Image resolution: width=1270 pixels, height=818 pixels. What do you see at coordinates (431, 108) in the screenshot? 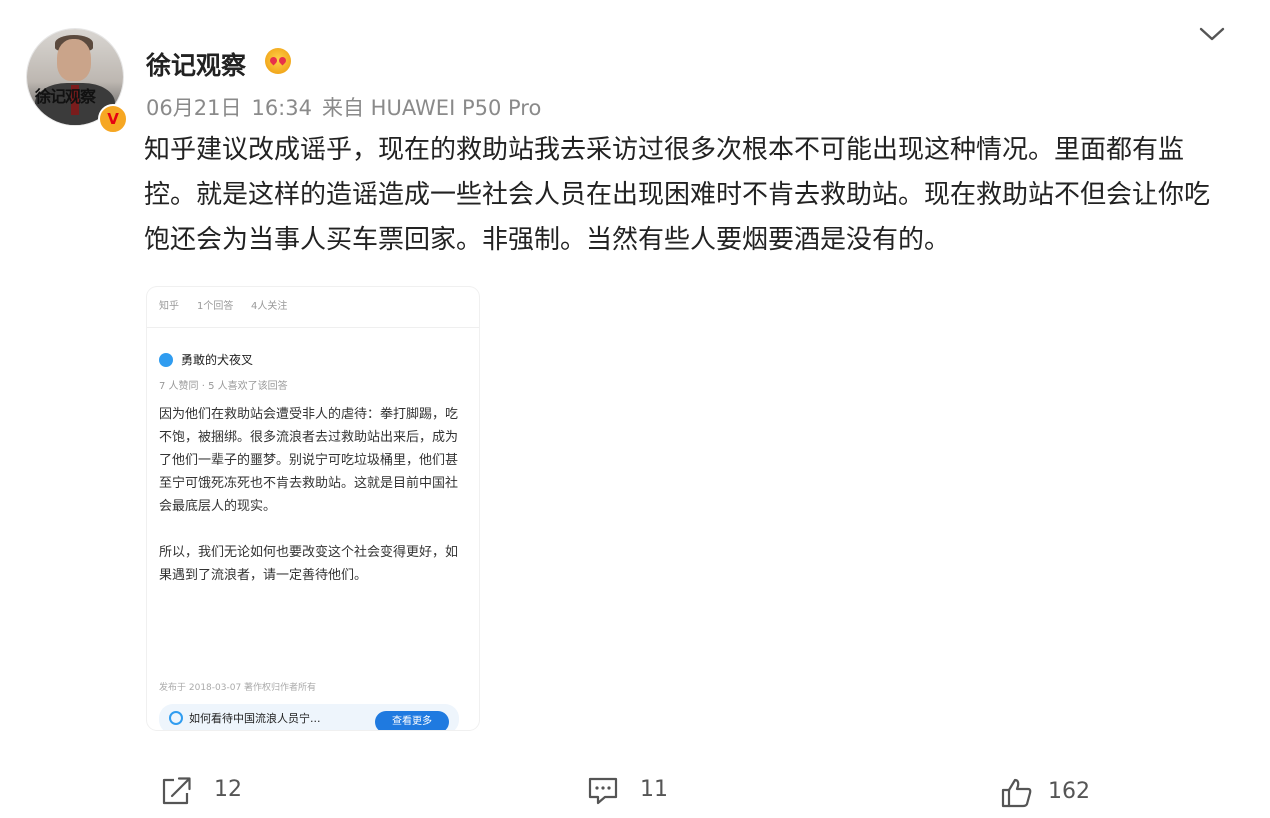
I see `post-source: 来自 HUAWEI P50 Pro` at bounding box center [431, 108].